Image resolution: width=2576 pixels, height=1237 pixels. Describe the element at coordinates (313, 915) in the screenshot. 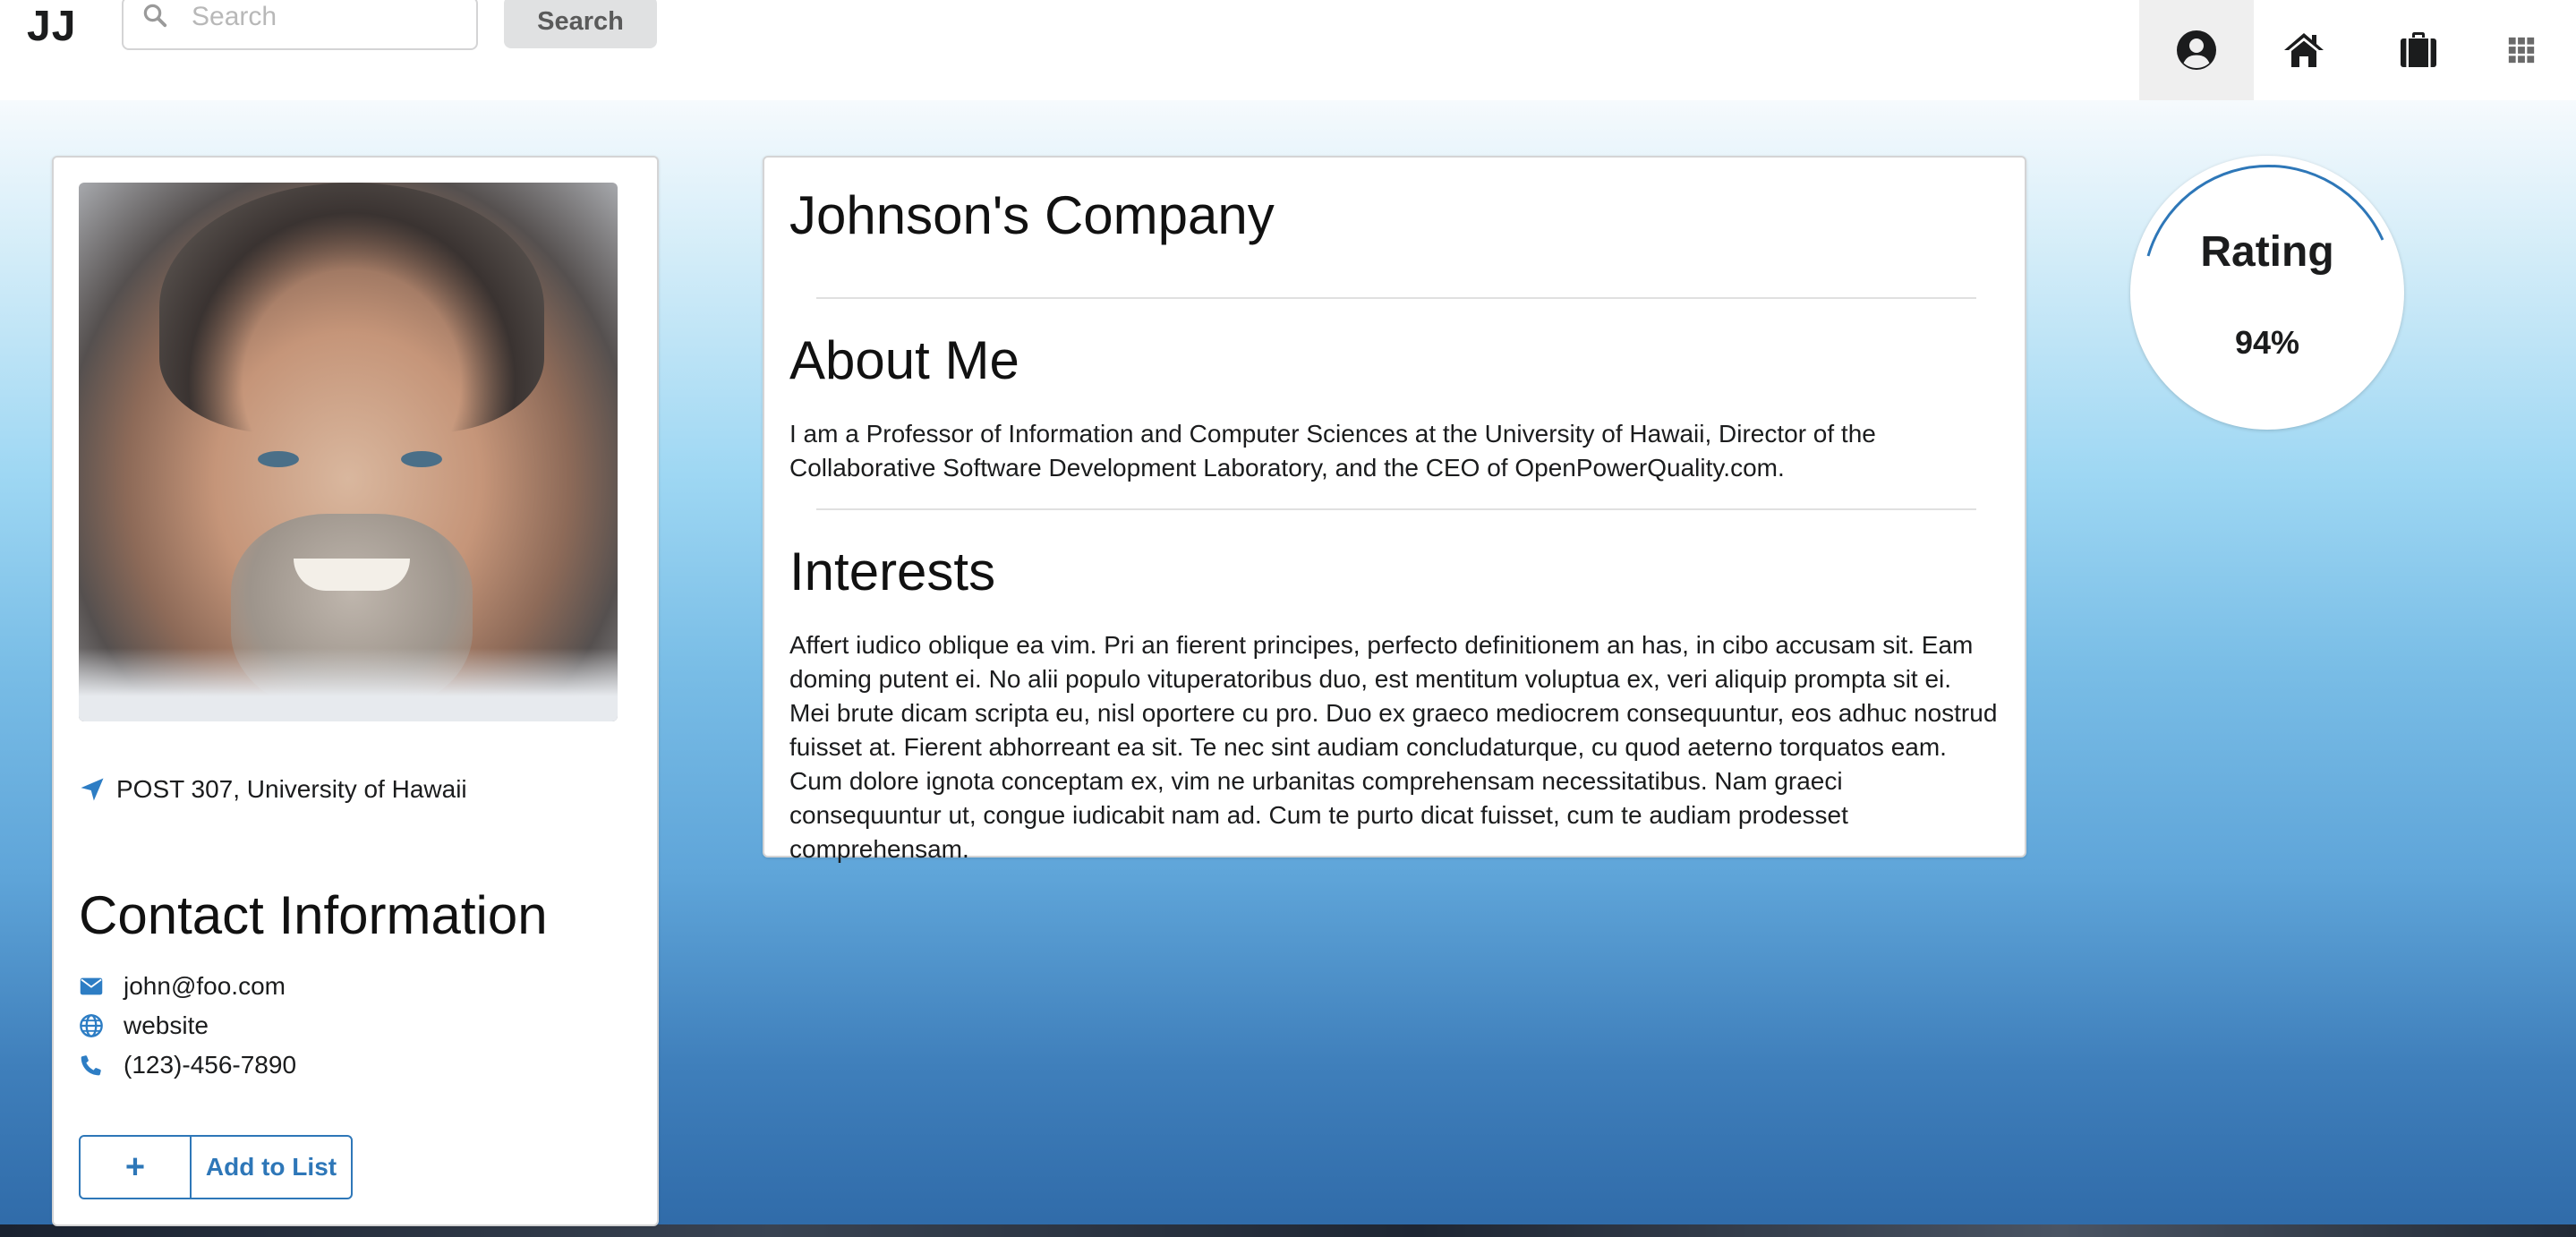

I see `contact-title: Contact Information` at that location.